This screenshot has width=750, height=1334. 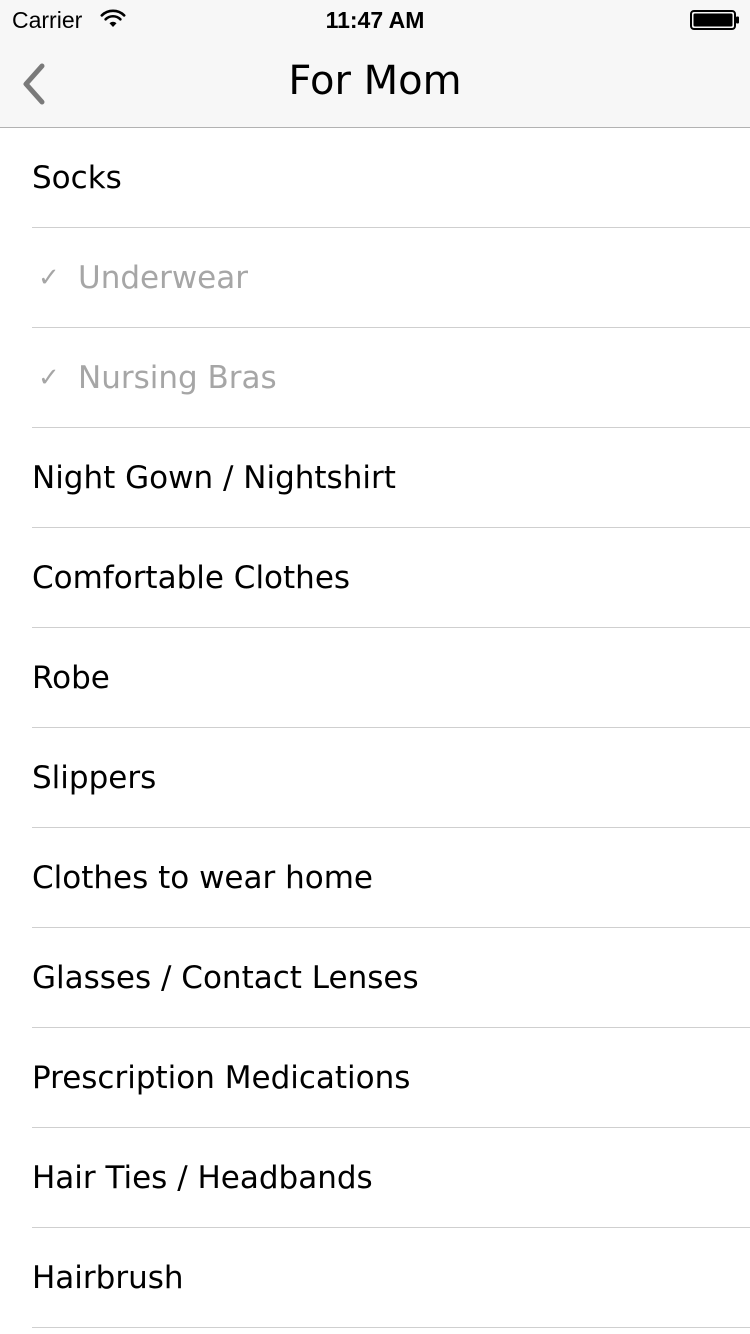 I want to click on battery-icon, so click(x=714, y=20).